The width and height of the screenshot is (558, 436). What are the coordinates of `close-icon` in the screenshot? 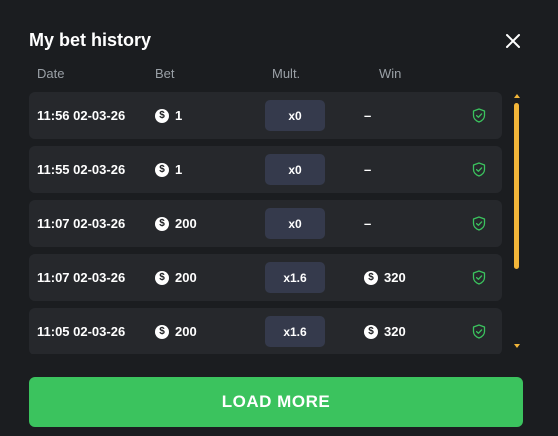 It's located at (513, 41).